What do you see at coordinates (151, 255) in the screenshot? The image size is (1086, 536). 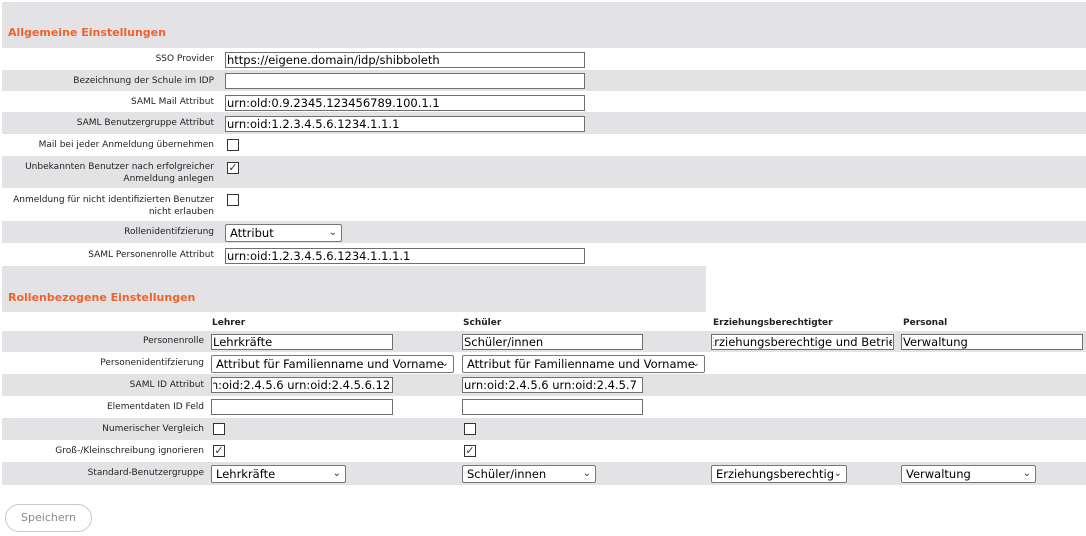 I see `saml-person-role-label: SAML Personenrolle Attribut` at bounding box center [151, 255].